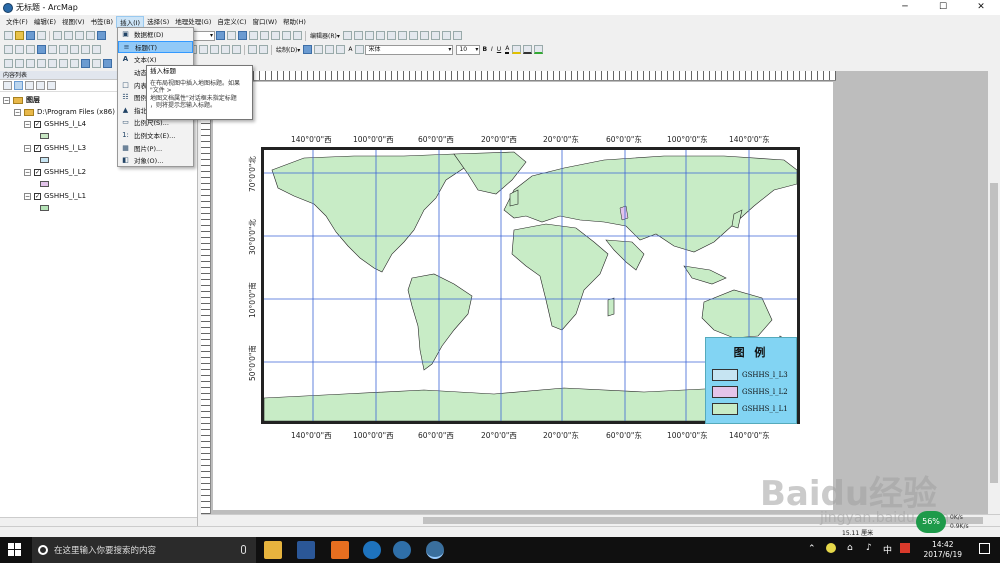  I want to click on taskbar-search: 在这里输入你要搜索的内容, so click(144, 550).